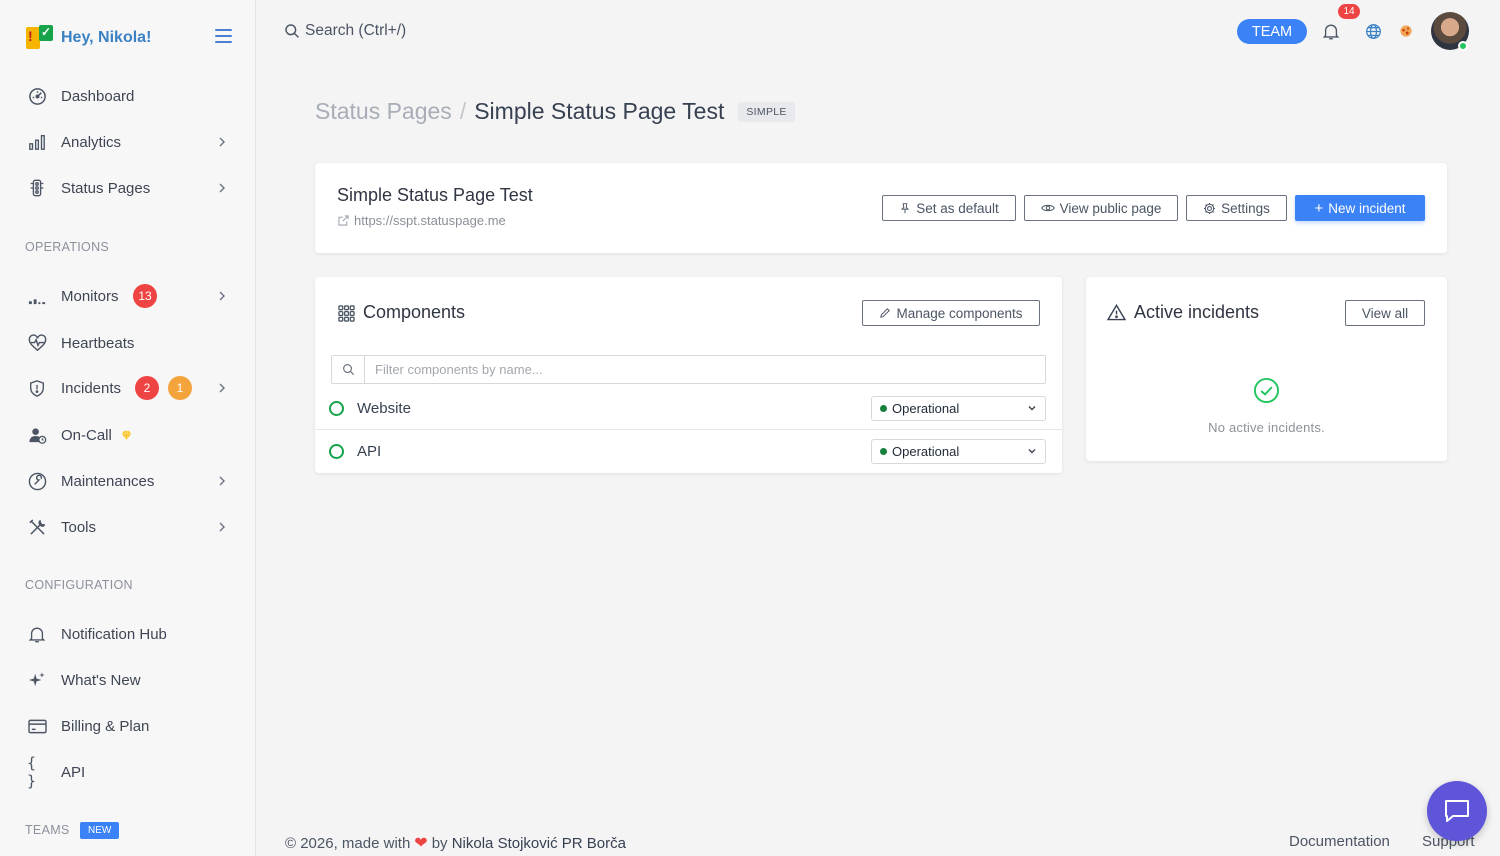 Image resolution: width=1500 pixels, height=856 pixels. What do you see at coordinates (37, 142) in the screenshot?
I see `bar-chart-icon` at bounding box center [37, 142].